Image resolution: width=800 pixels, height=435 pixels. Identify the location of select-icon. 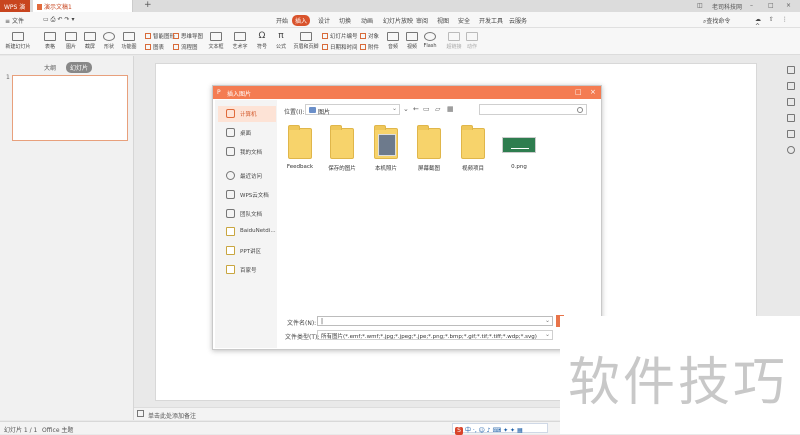
(791, 118).